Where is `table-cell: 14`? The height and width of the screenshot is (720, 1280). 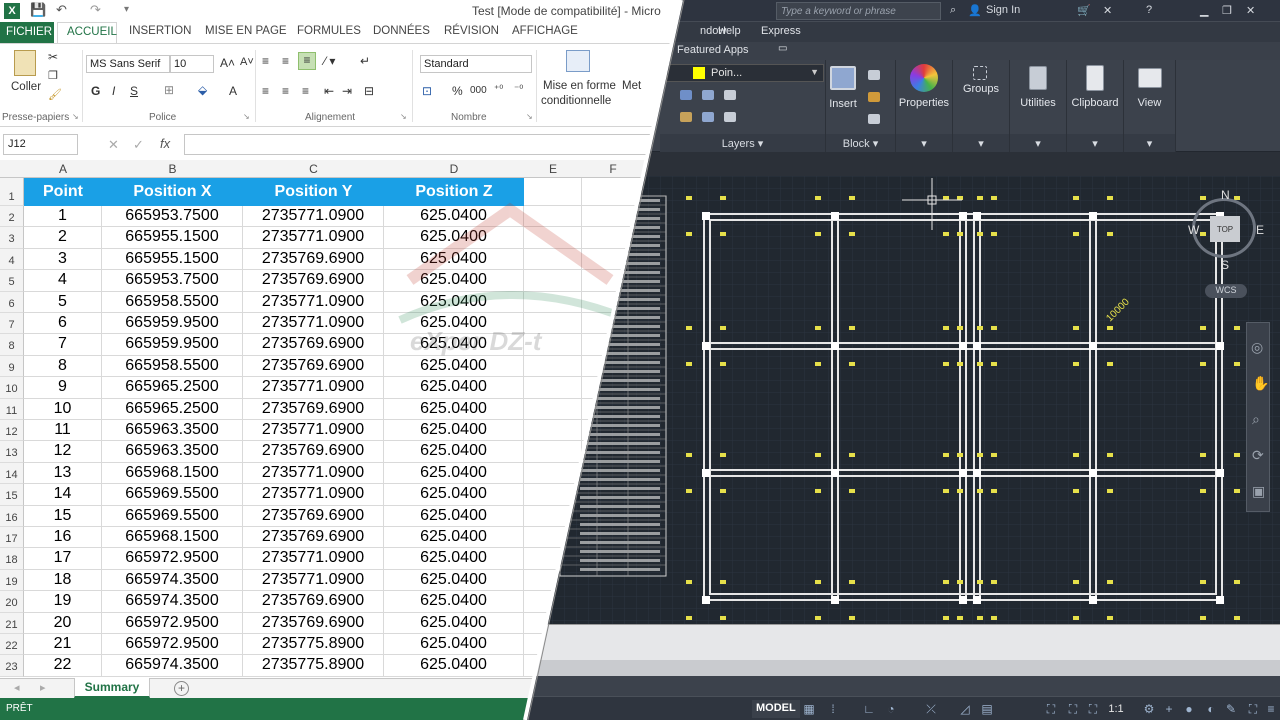 table-cell: 14 is located at coordinates (63, 495).